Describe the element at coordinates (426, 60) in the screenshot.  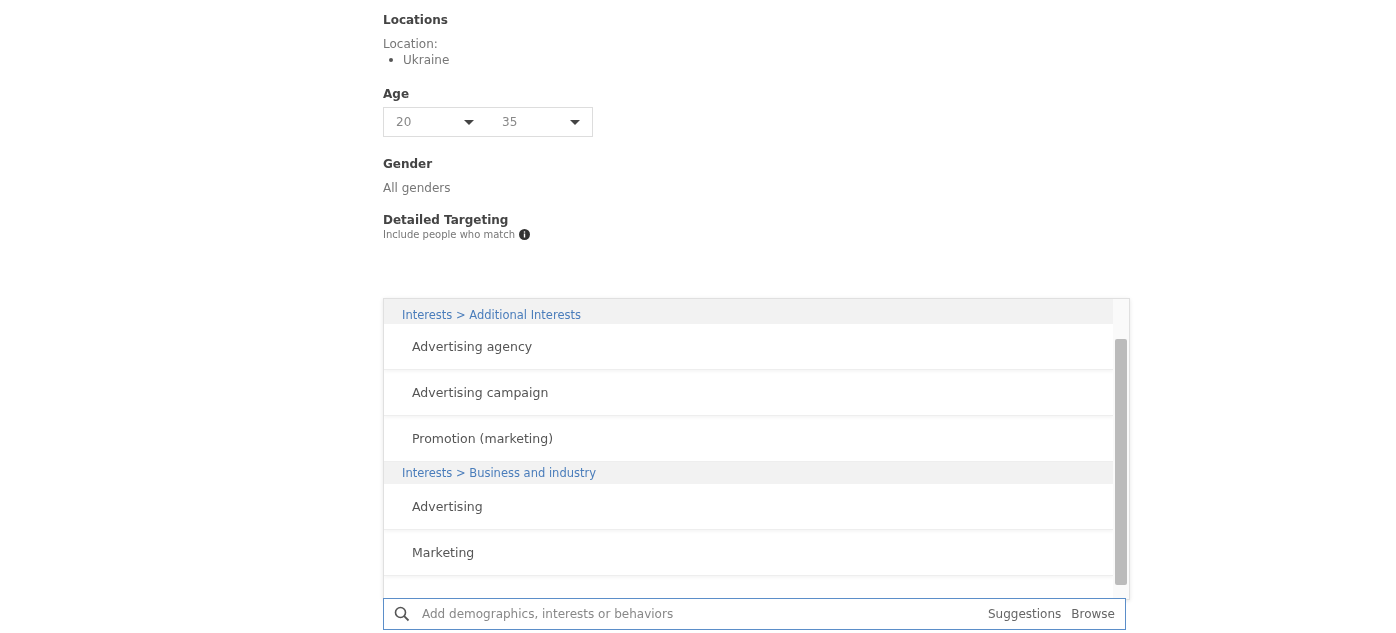
I see `location-value: Ukraine` at that location.